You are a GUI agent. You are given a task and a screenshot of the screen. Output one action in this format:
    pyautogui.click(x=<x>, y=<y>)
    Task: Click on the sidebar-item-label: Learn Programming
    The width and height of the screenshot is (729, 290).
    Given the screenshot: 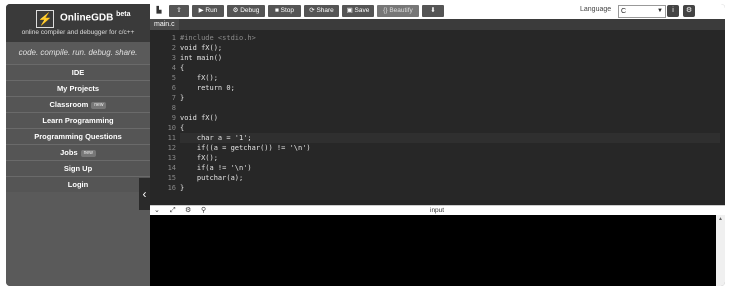 What is the action you would take?
    pyautogui.click(x=78, y=120)
    